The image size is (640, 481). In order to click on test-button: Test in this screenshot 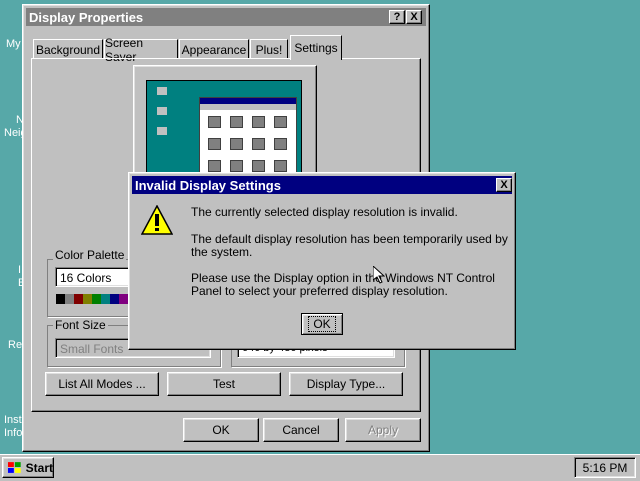, I will do `click(224, 384)`.